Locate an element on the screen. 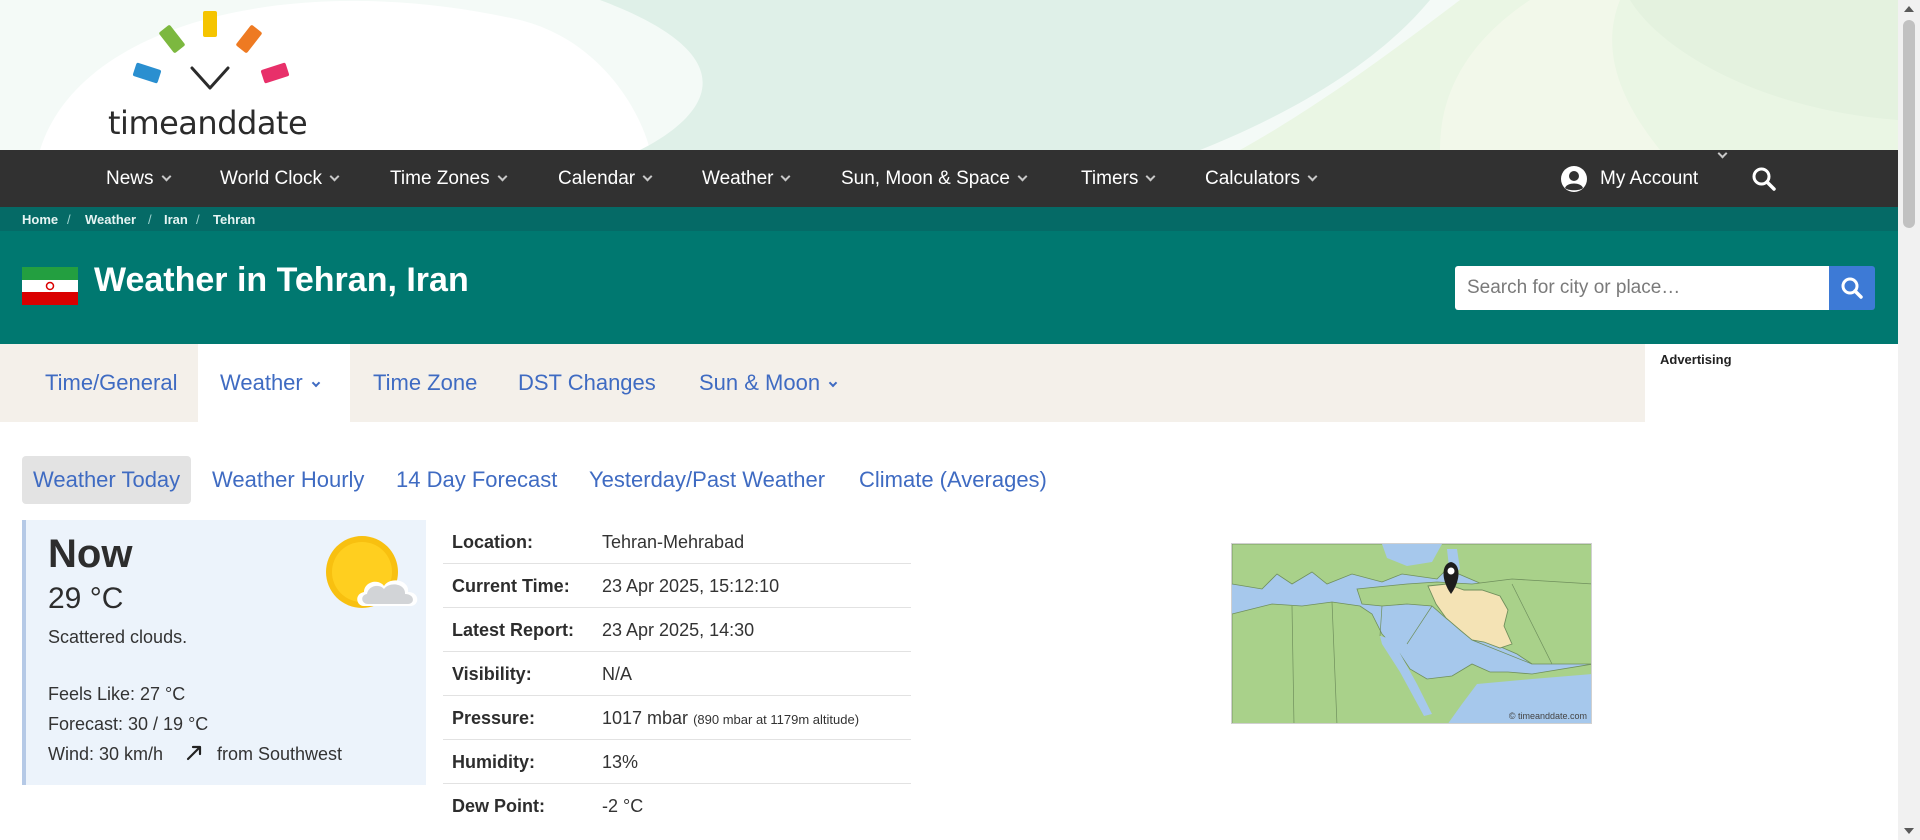  nav-item-label: Time Zones is located at coordinates (440, 178).